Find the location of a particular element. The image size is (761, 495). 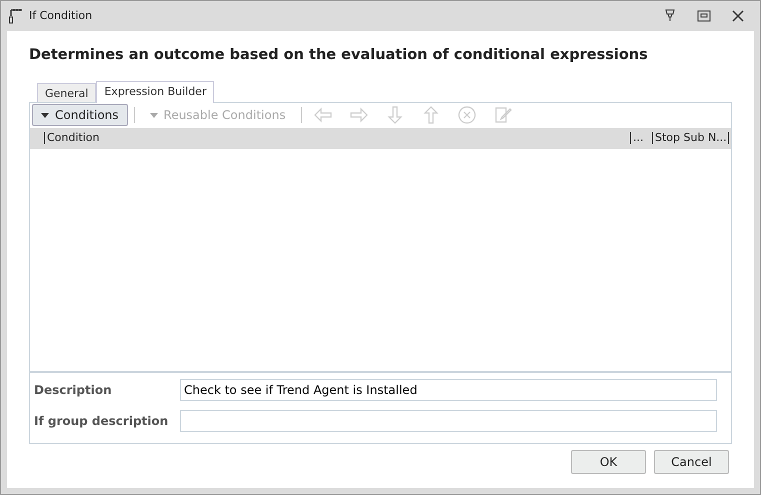

tab: General is located at coordinates (66, 92).